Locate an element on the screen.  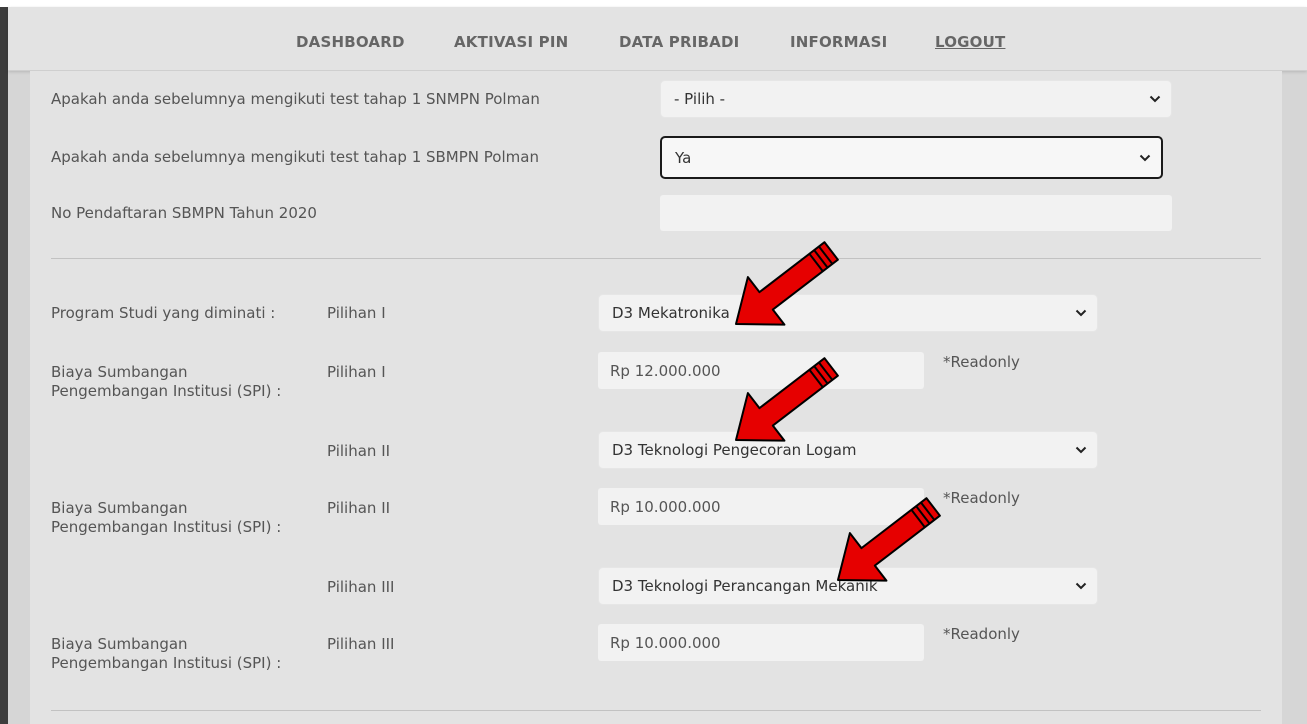
pilihan-2-label: Pilihan II is located at coordinates (359, 451).